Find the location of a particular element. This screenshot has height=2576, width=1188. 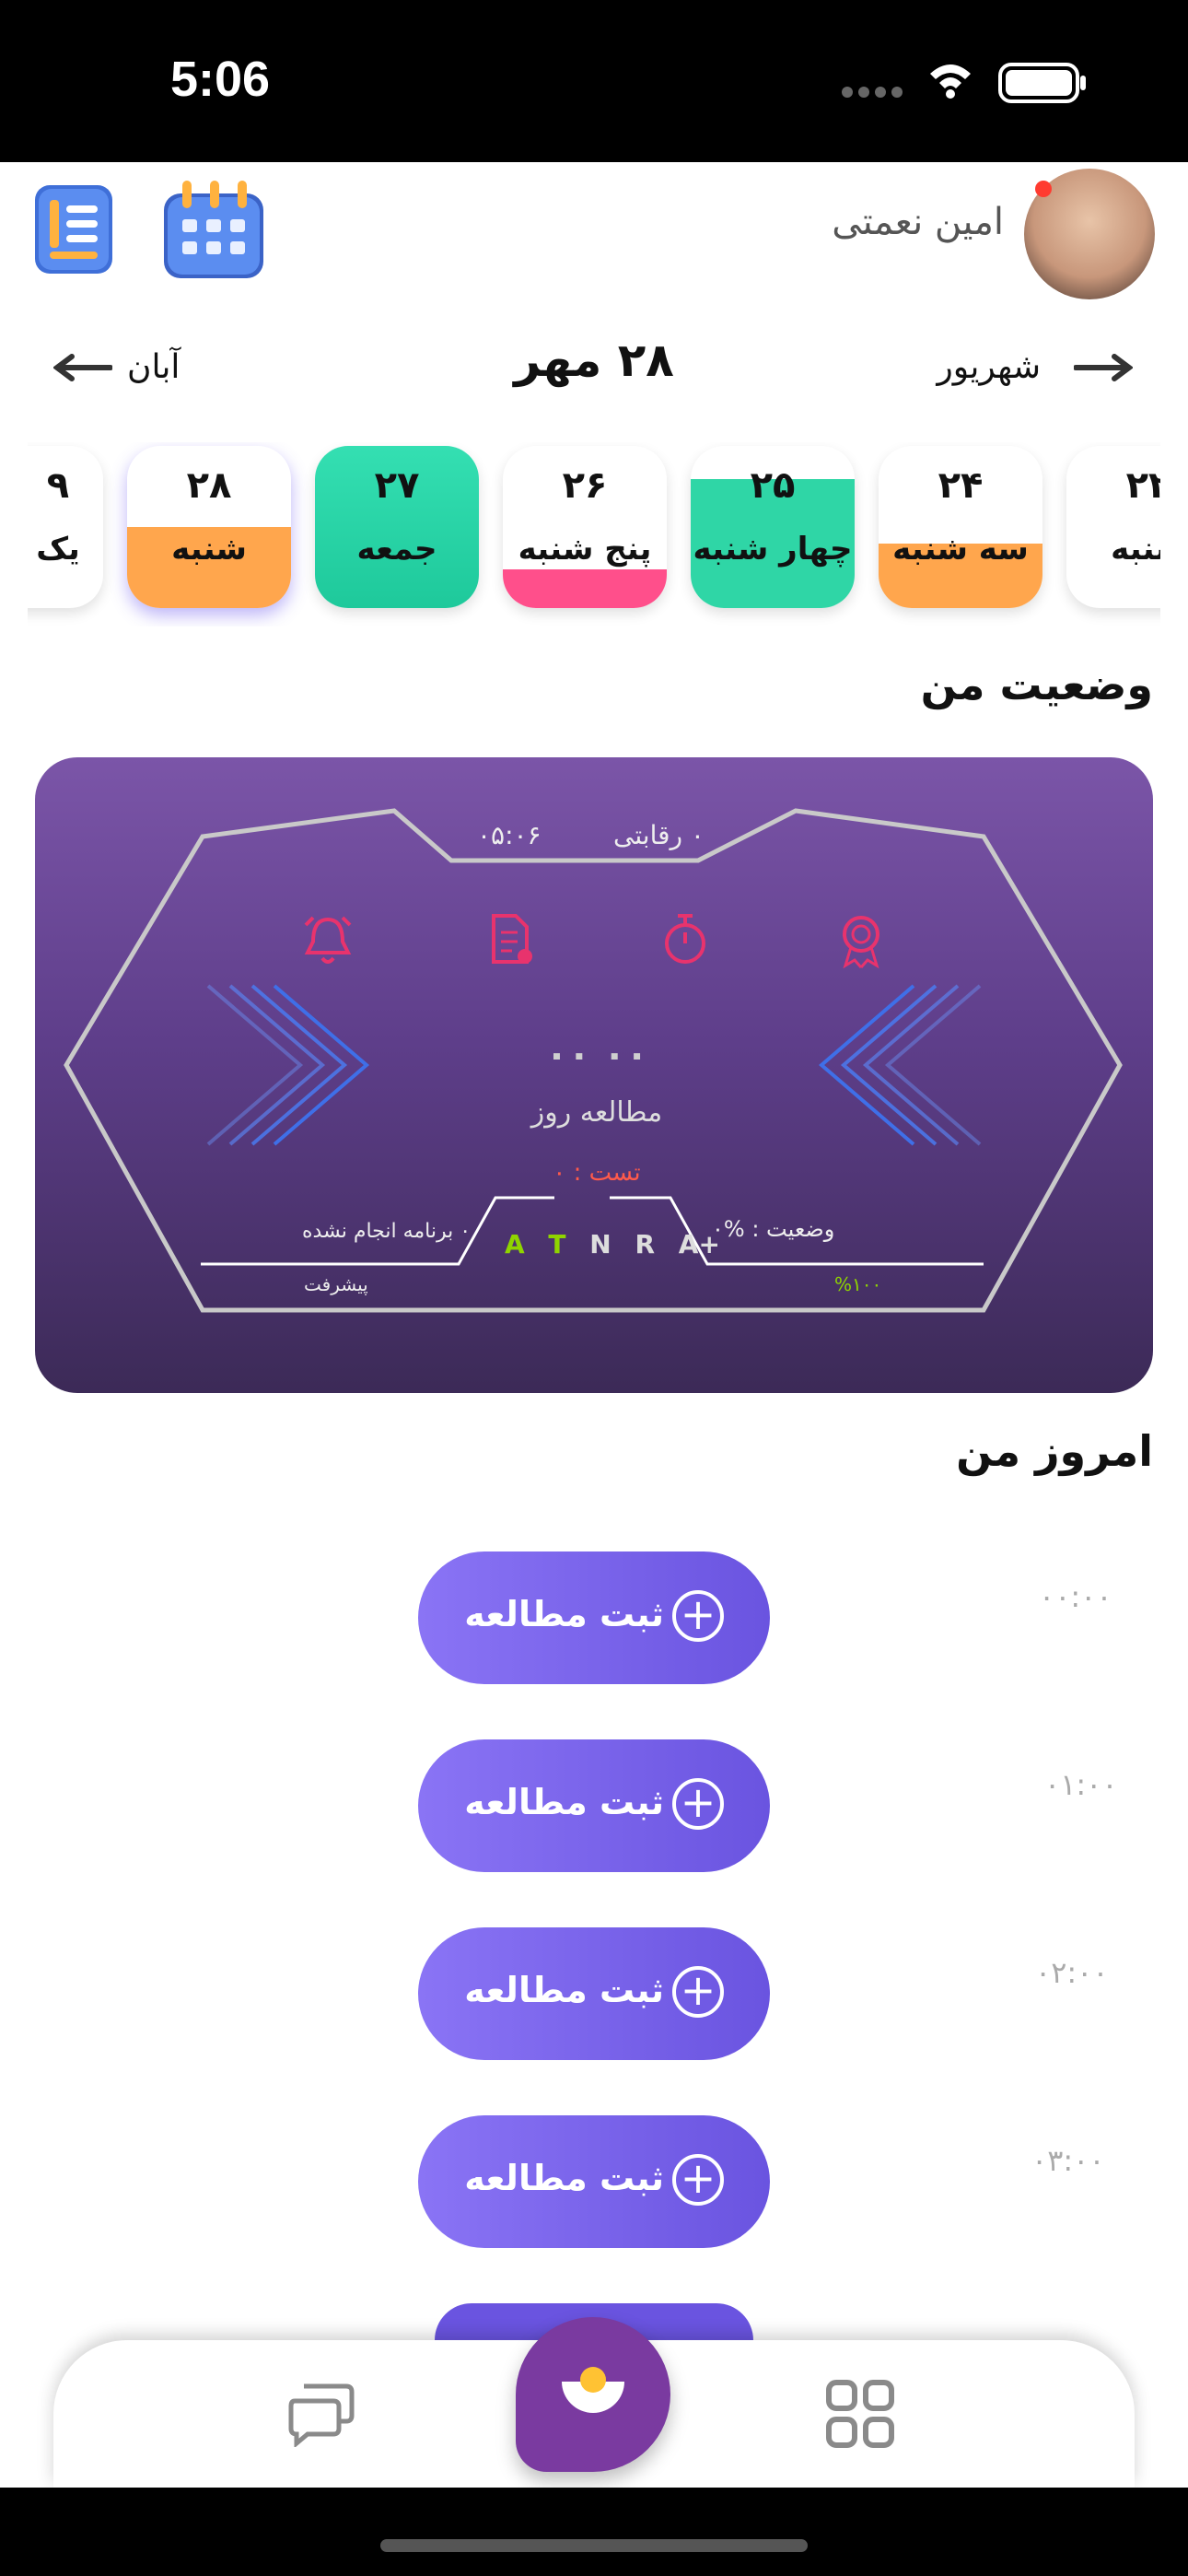

day-number: ۲۸ is located at coordinates (209, 485).